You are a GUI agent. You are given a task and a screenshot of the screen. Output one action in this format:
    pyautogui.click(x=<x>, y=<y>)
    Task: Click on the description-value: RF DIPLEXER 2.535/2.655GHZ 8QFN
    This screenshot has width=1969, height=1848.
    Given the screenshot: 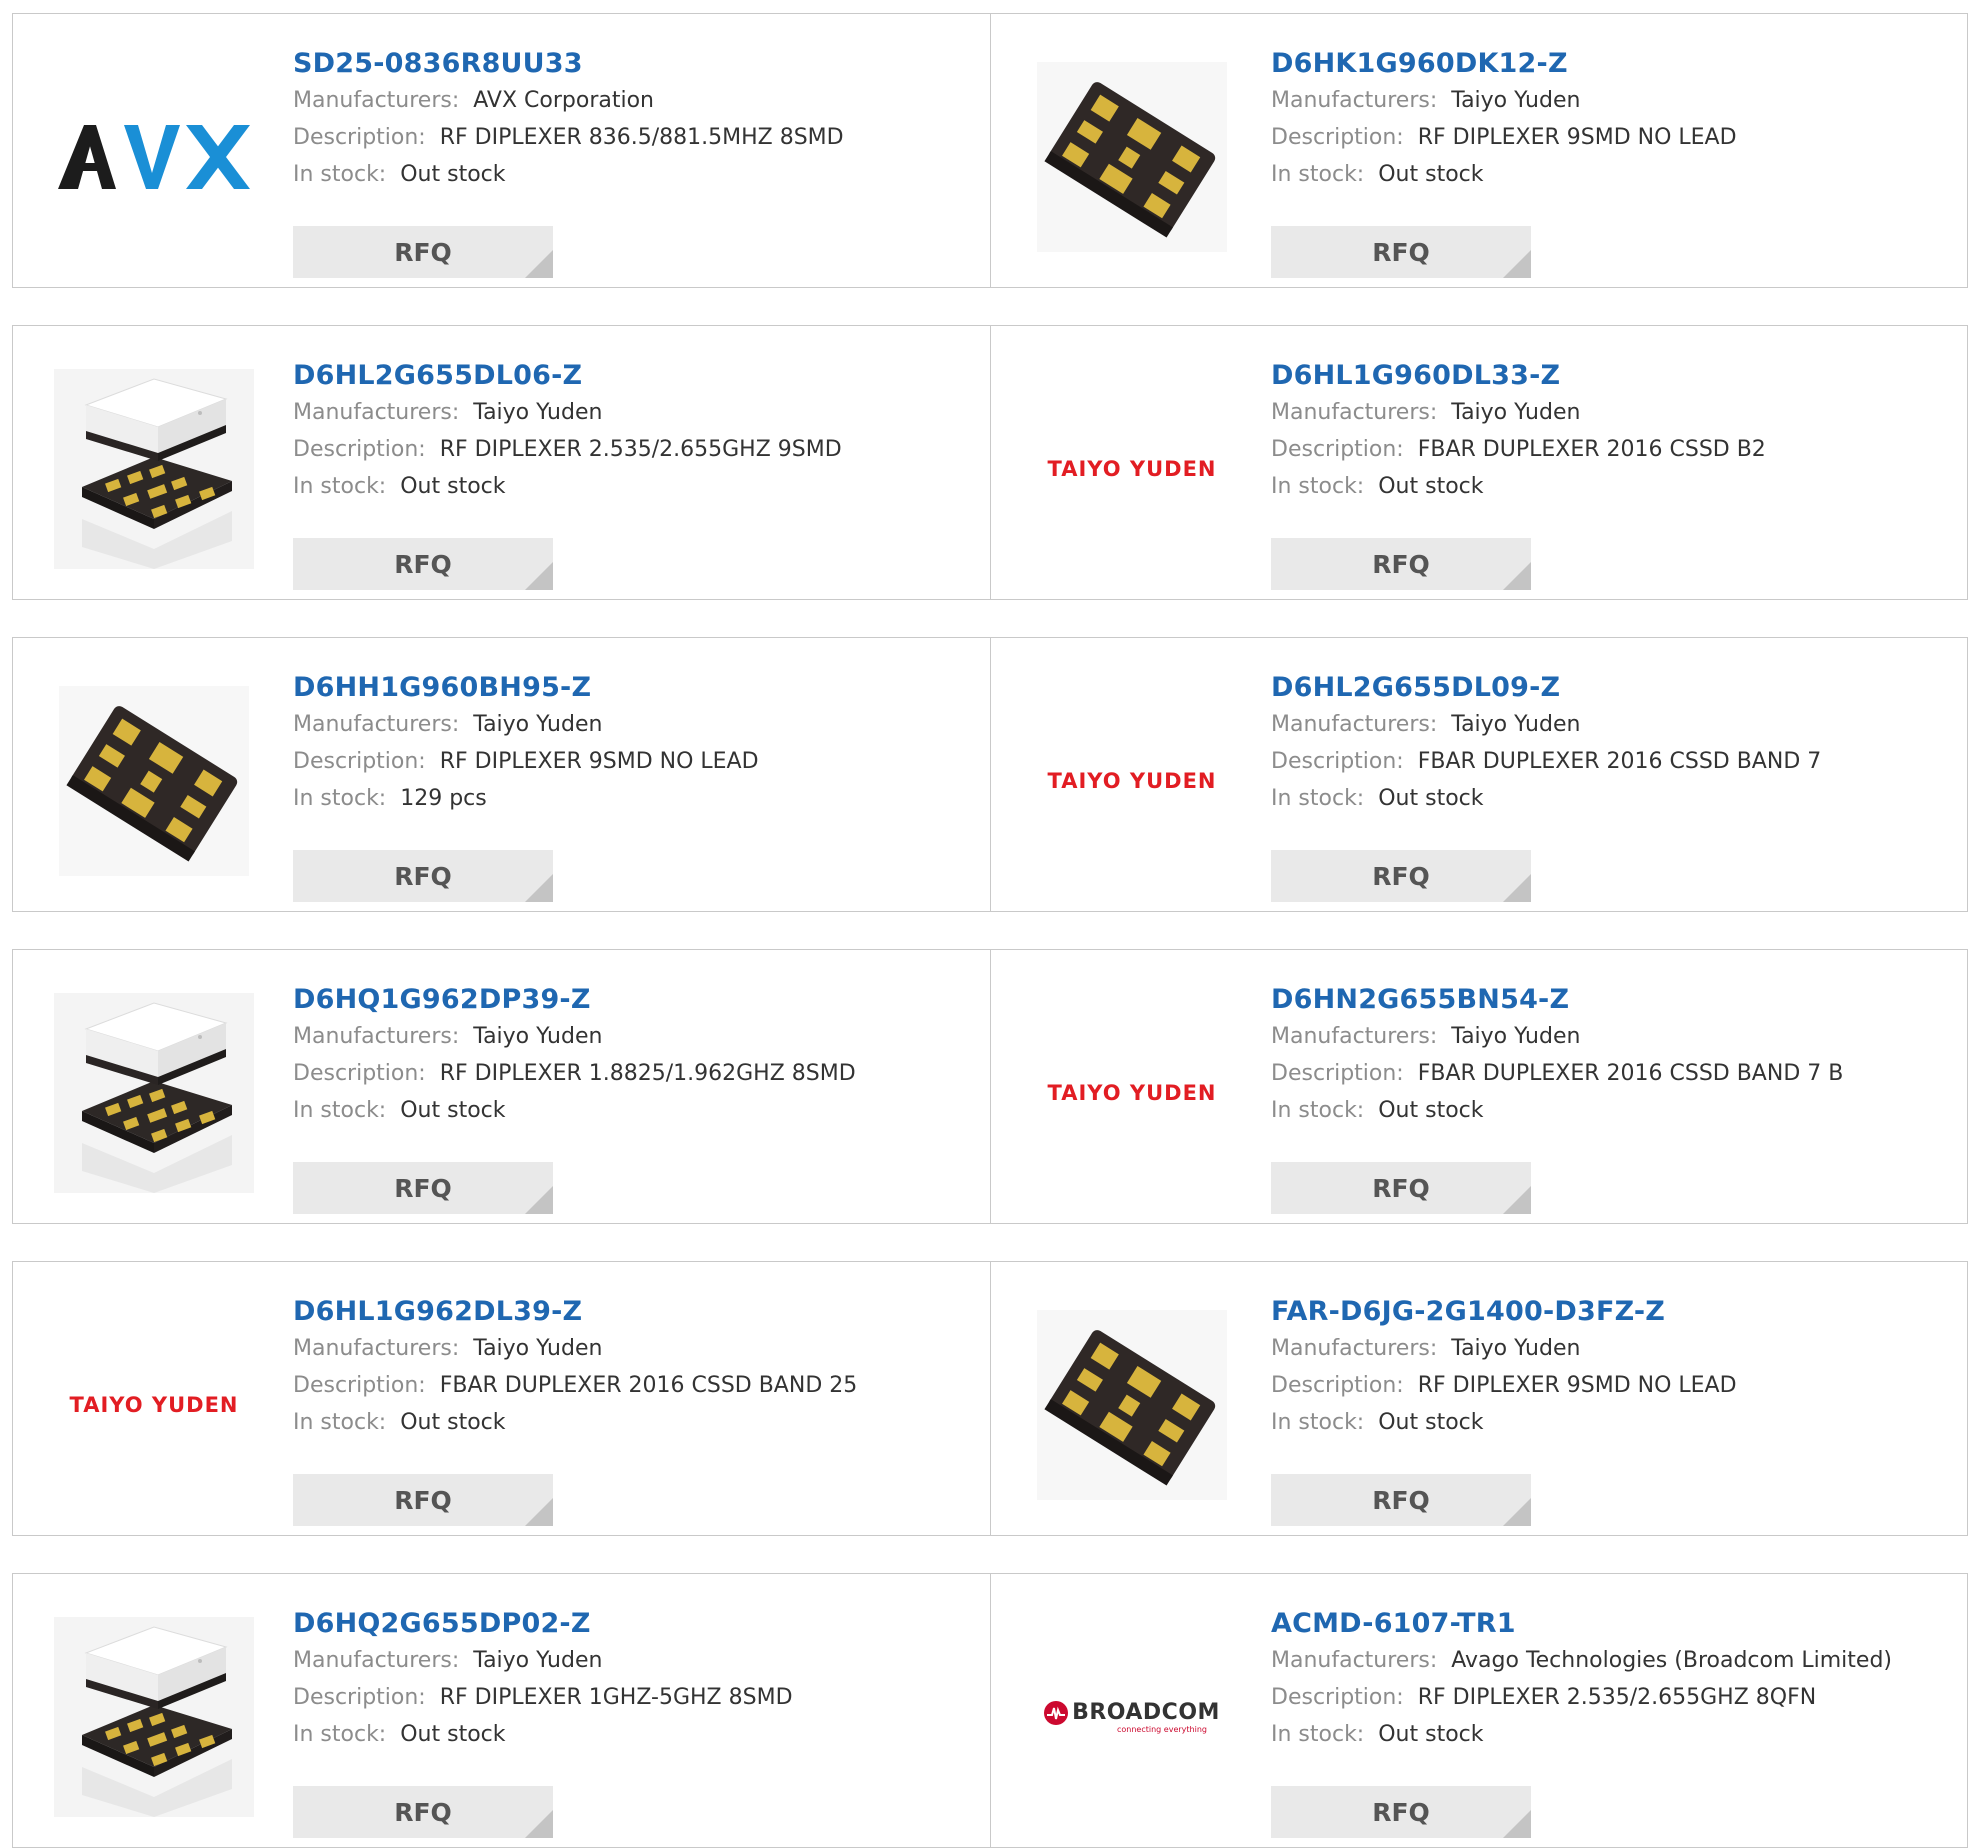 What is the action you would take?
    pyautogui.click(x=1617, y=1697)
    